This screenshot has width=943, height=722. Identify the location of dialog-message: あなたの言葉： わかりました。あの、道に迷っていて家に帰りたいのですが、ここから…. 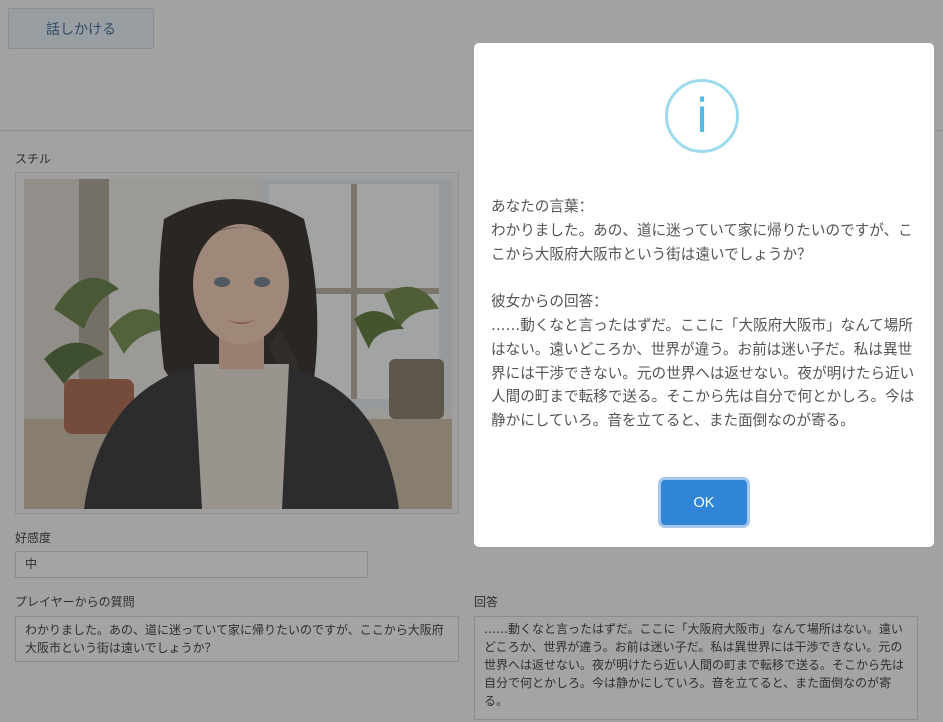
(703, 314).